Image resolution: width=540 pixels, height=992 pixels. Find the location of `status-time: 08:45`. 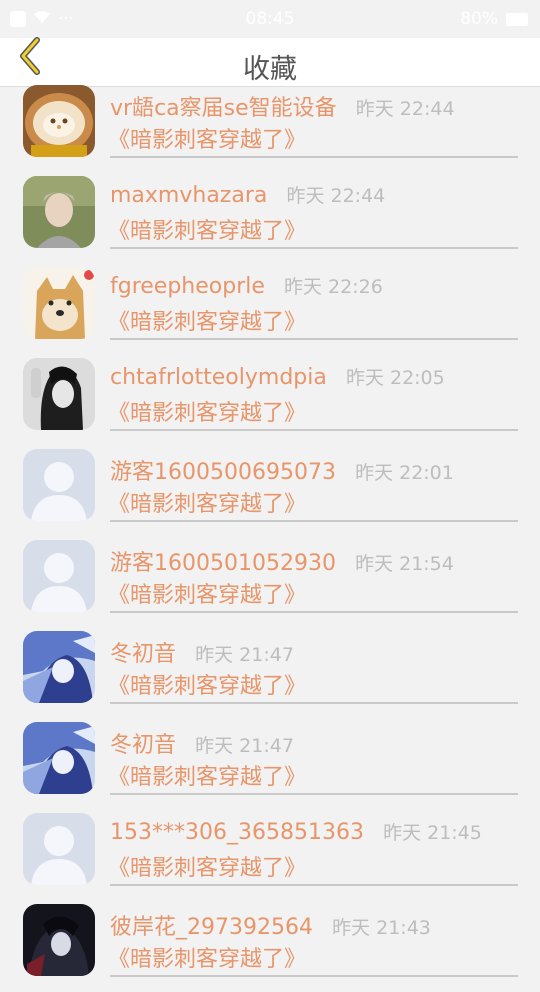

status-time: 08:45 is located at coordinates (270, 19).